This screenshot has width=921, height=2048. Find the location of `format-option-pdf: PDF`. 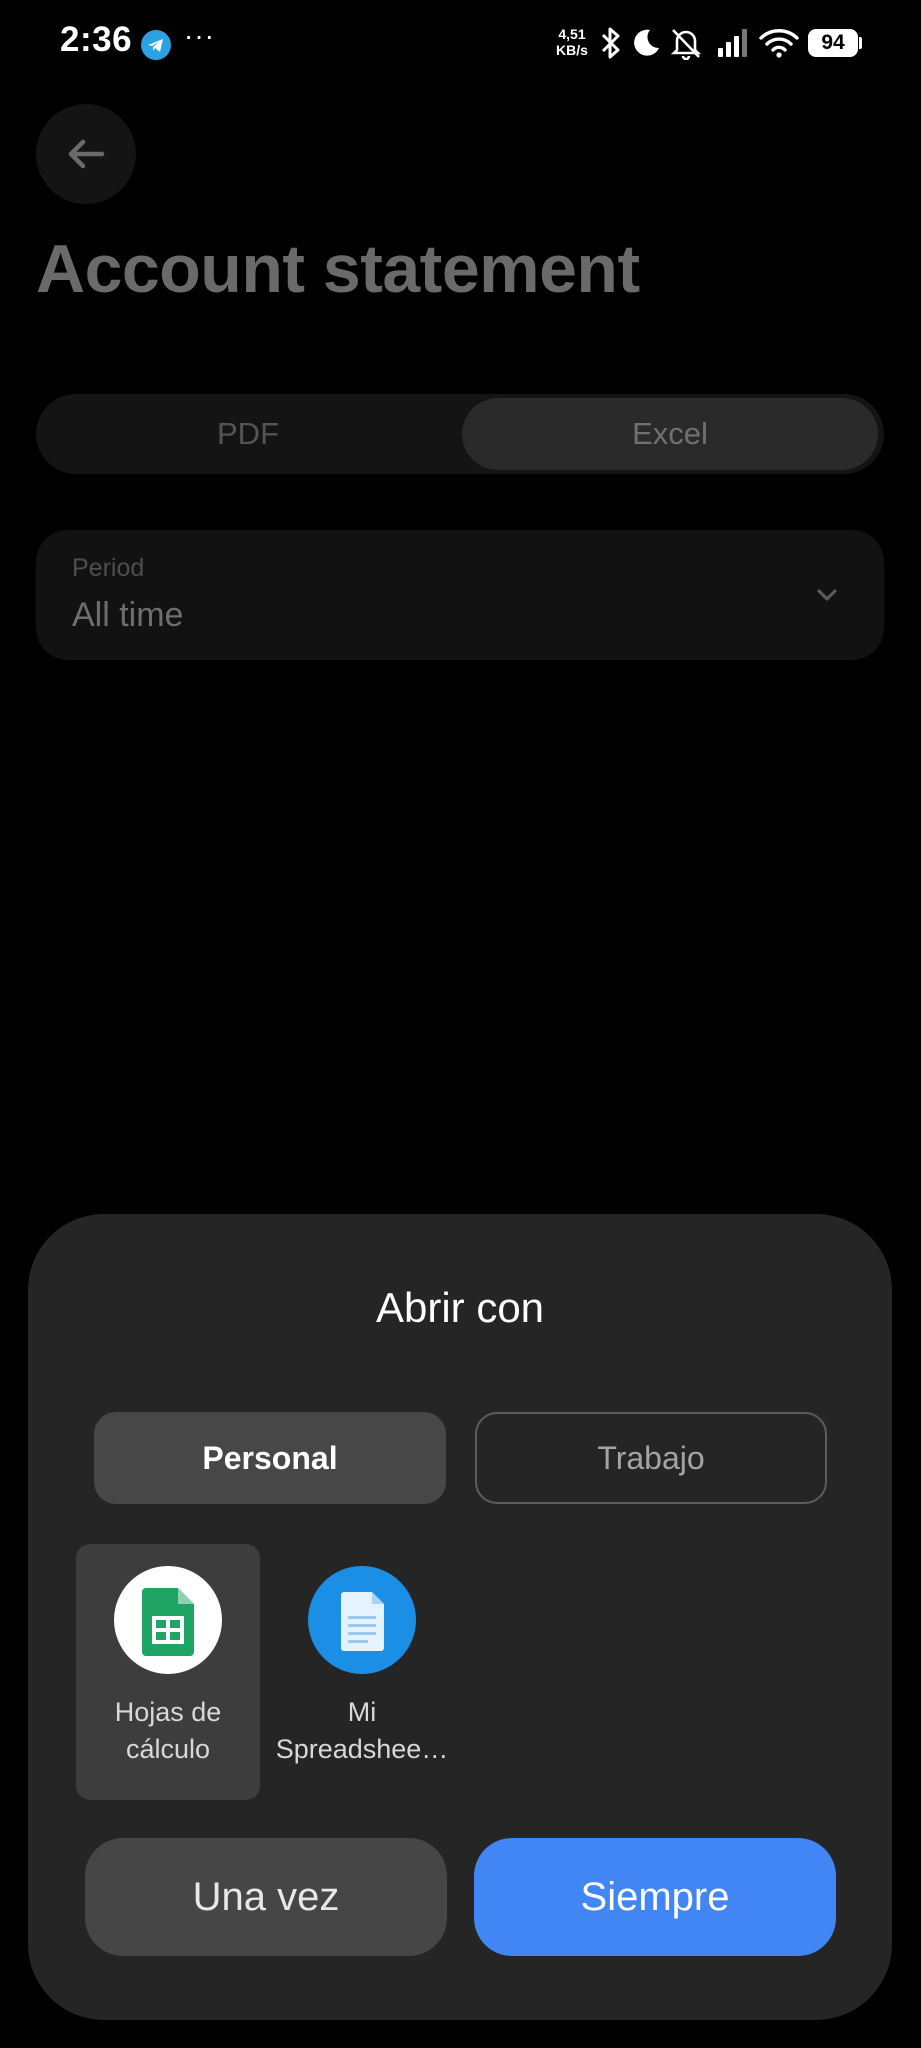

format-option-pdf: PDF is located at coordinates (248, 434).